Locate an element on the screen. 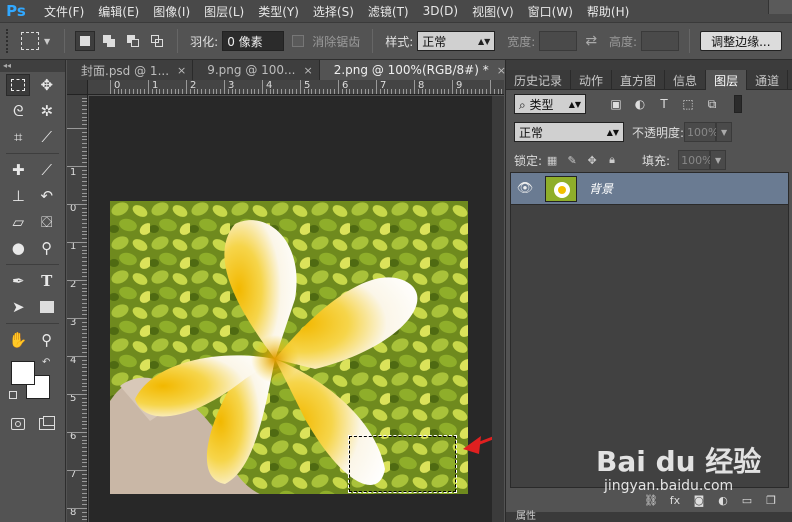  toolbox-collapse-icon: ◂◂ is located at coordinates (32, 66).